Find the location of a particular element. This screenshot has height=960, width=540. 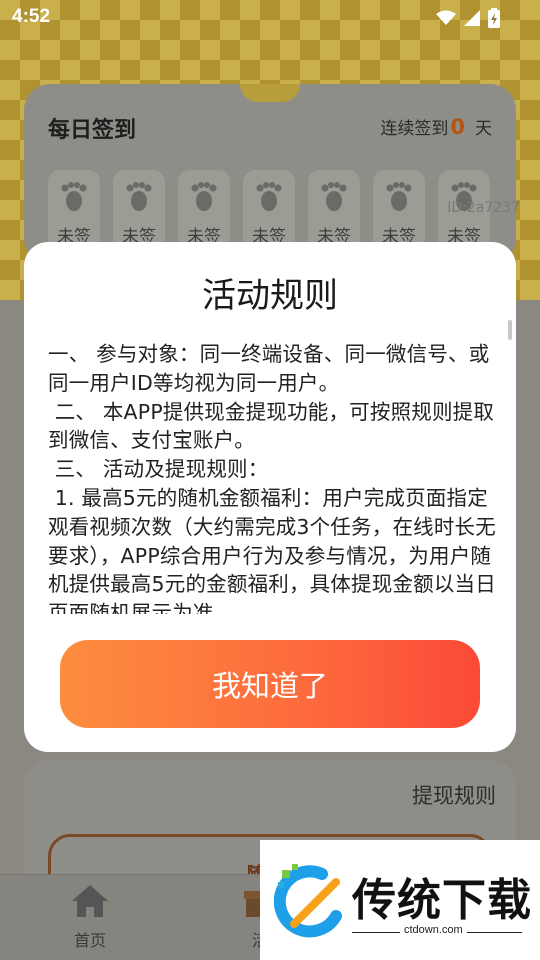

watermark-url: ctdown.com is located at coordinates (433, 930).